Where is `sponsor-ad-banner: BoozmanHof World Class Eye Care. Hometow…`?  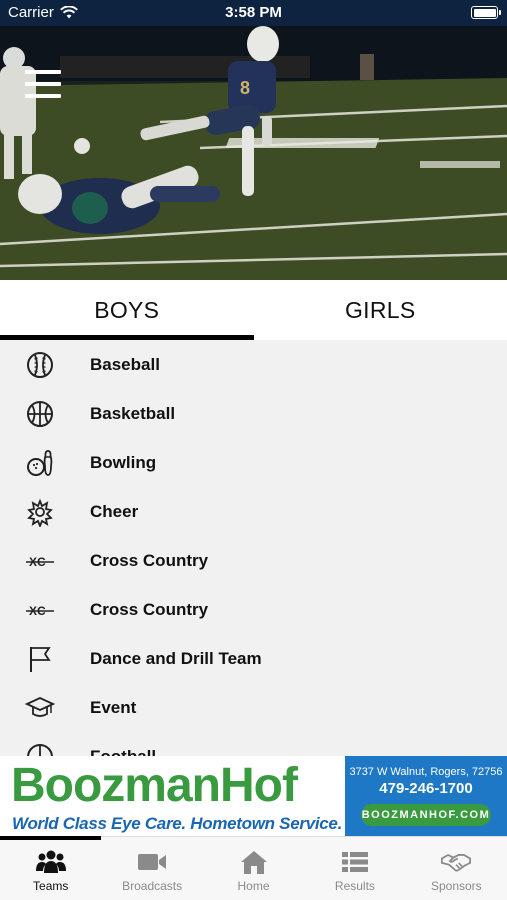
sponsor-ad-banner: BoozmanHof World Class Eye Care. Hometow… is located at coordinates (253, 796).